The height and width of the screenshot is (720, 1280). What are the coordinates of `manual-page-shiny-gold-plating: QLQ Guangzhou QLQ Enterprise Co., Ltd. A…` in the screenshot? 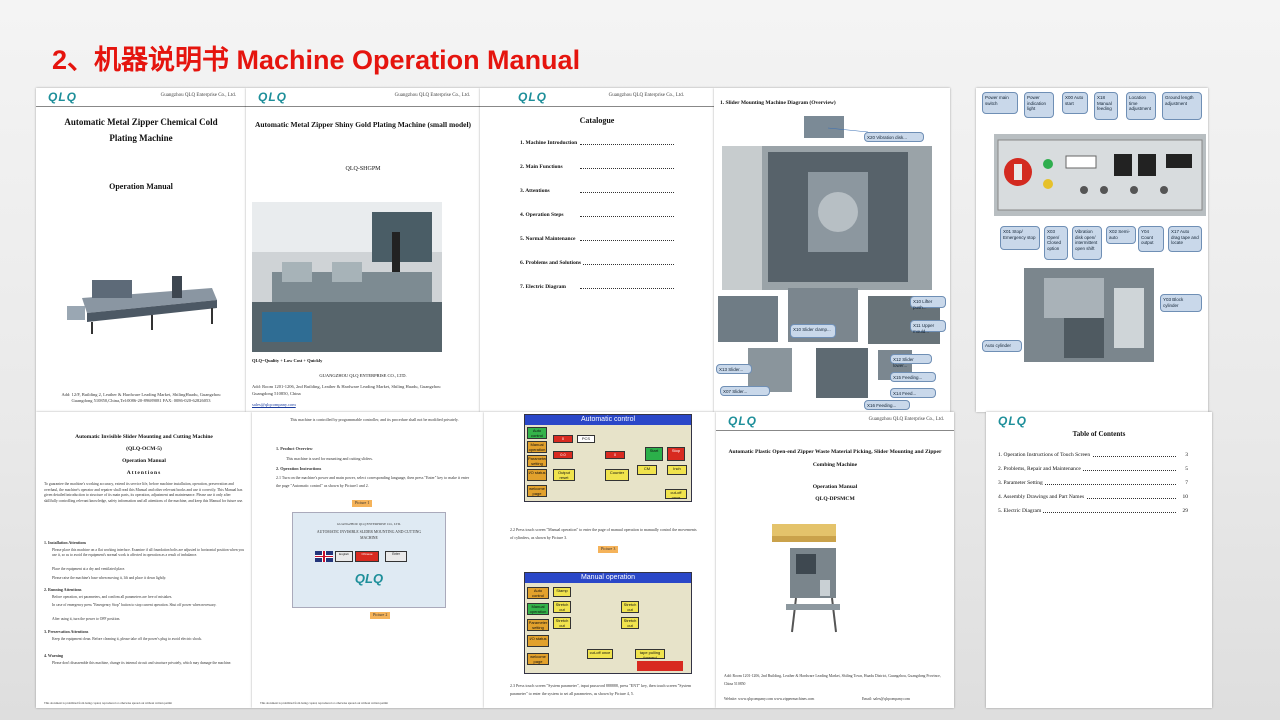 It's located at (363, 250).